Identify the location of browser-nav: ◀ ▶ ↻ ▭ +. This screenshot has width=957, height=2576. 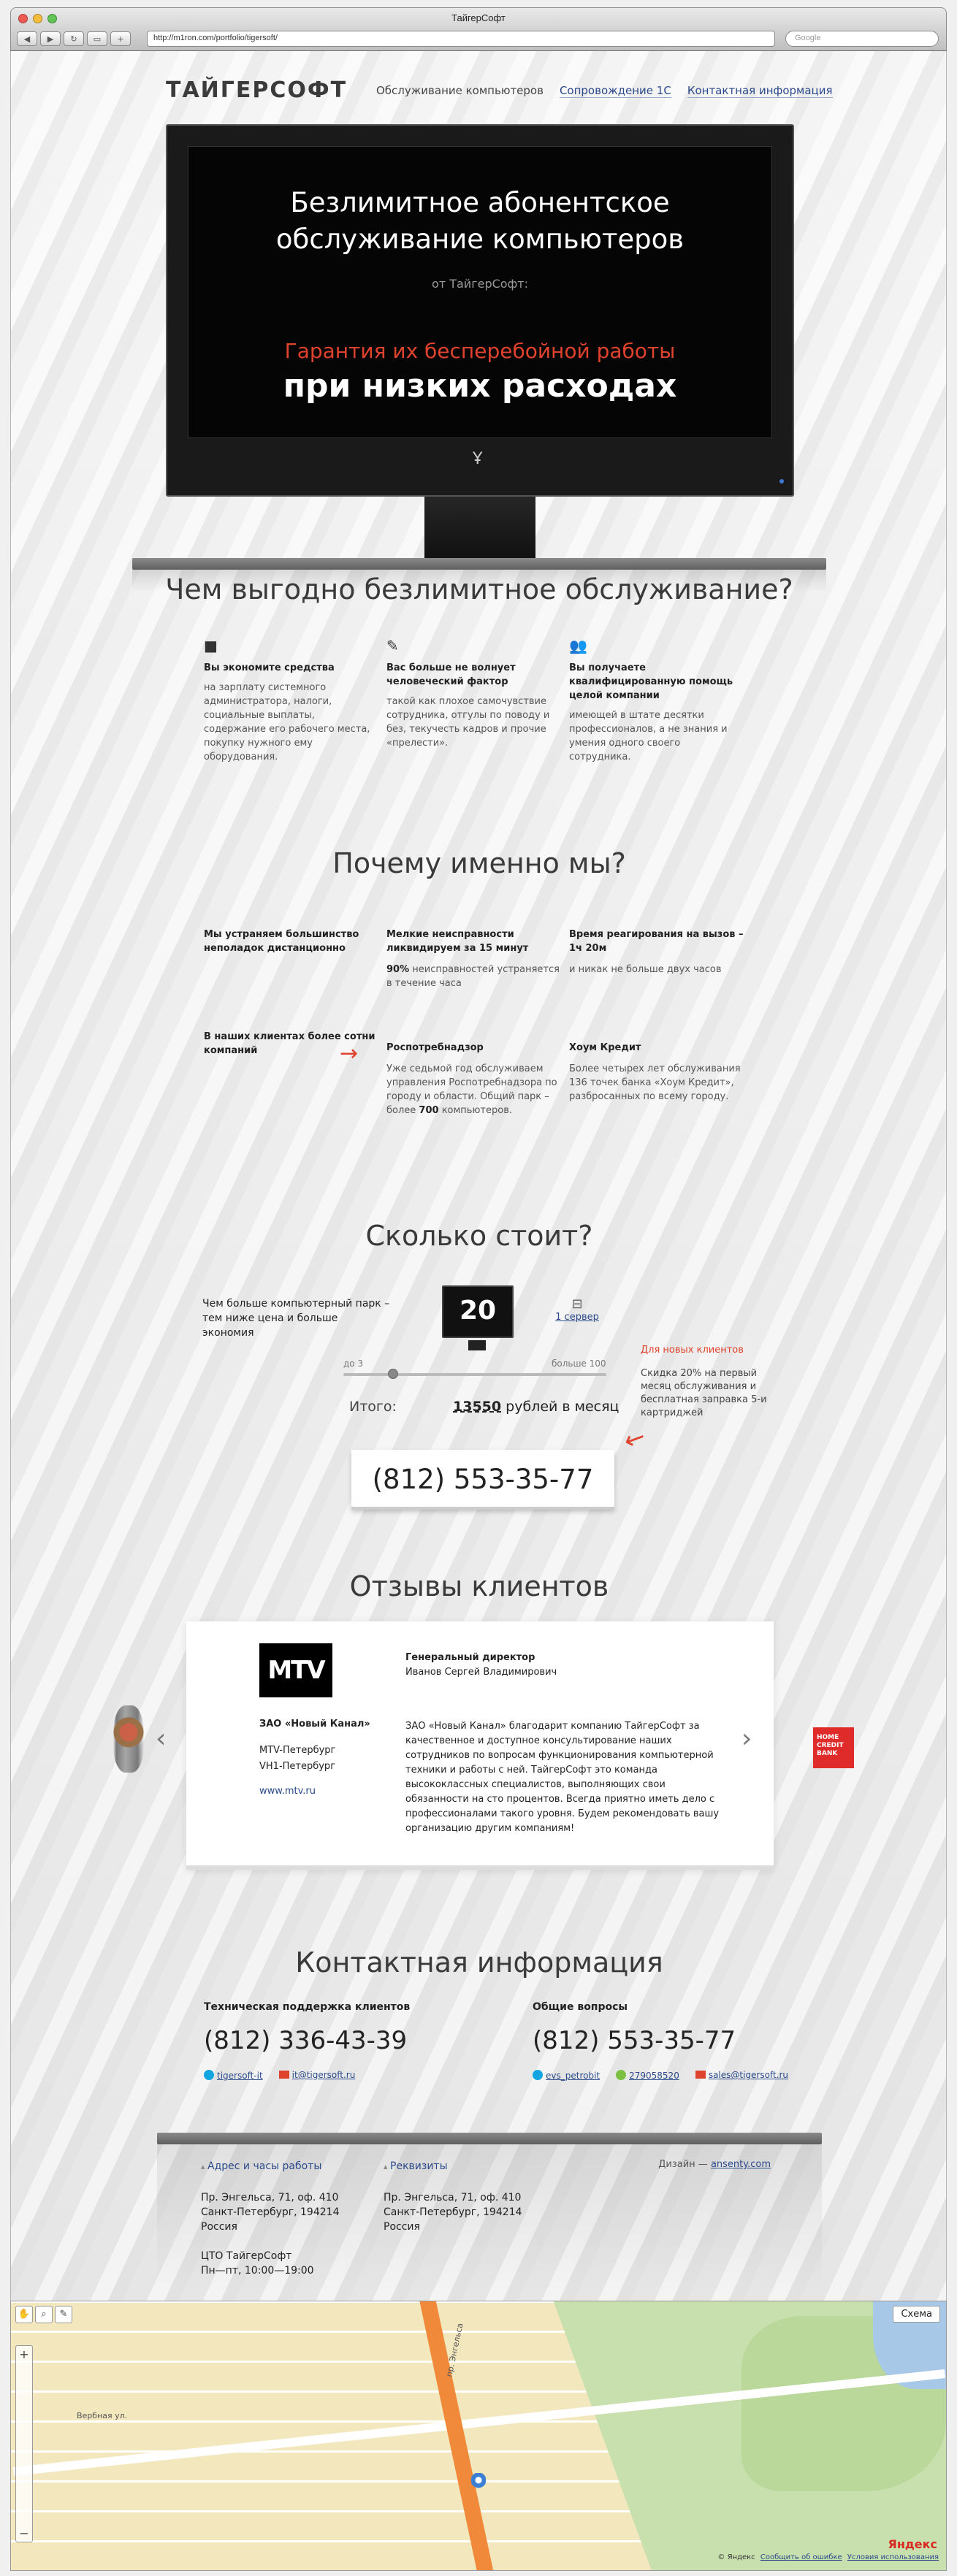
(74, 38).